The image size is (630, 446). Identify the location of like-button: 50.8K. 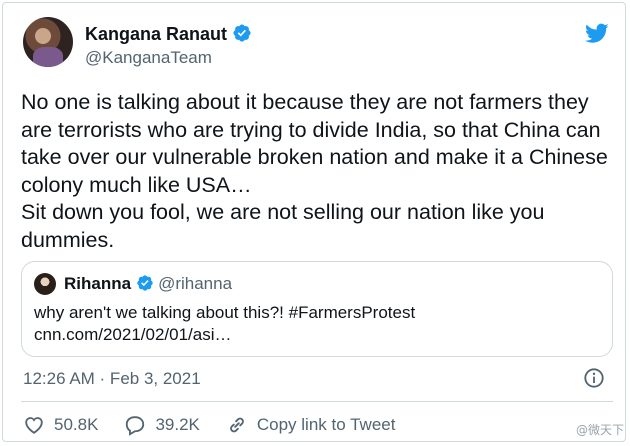
(60, 425).